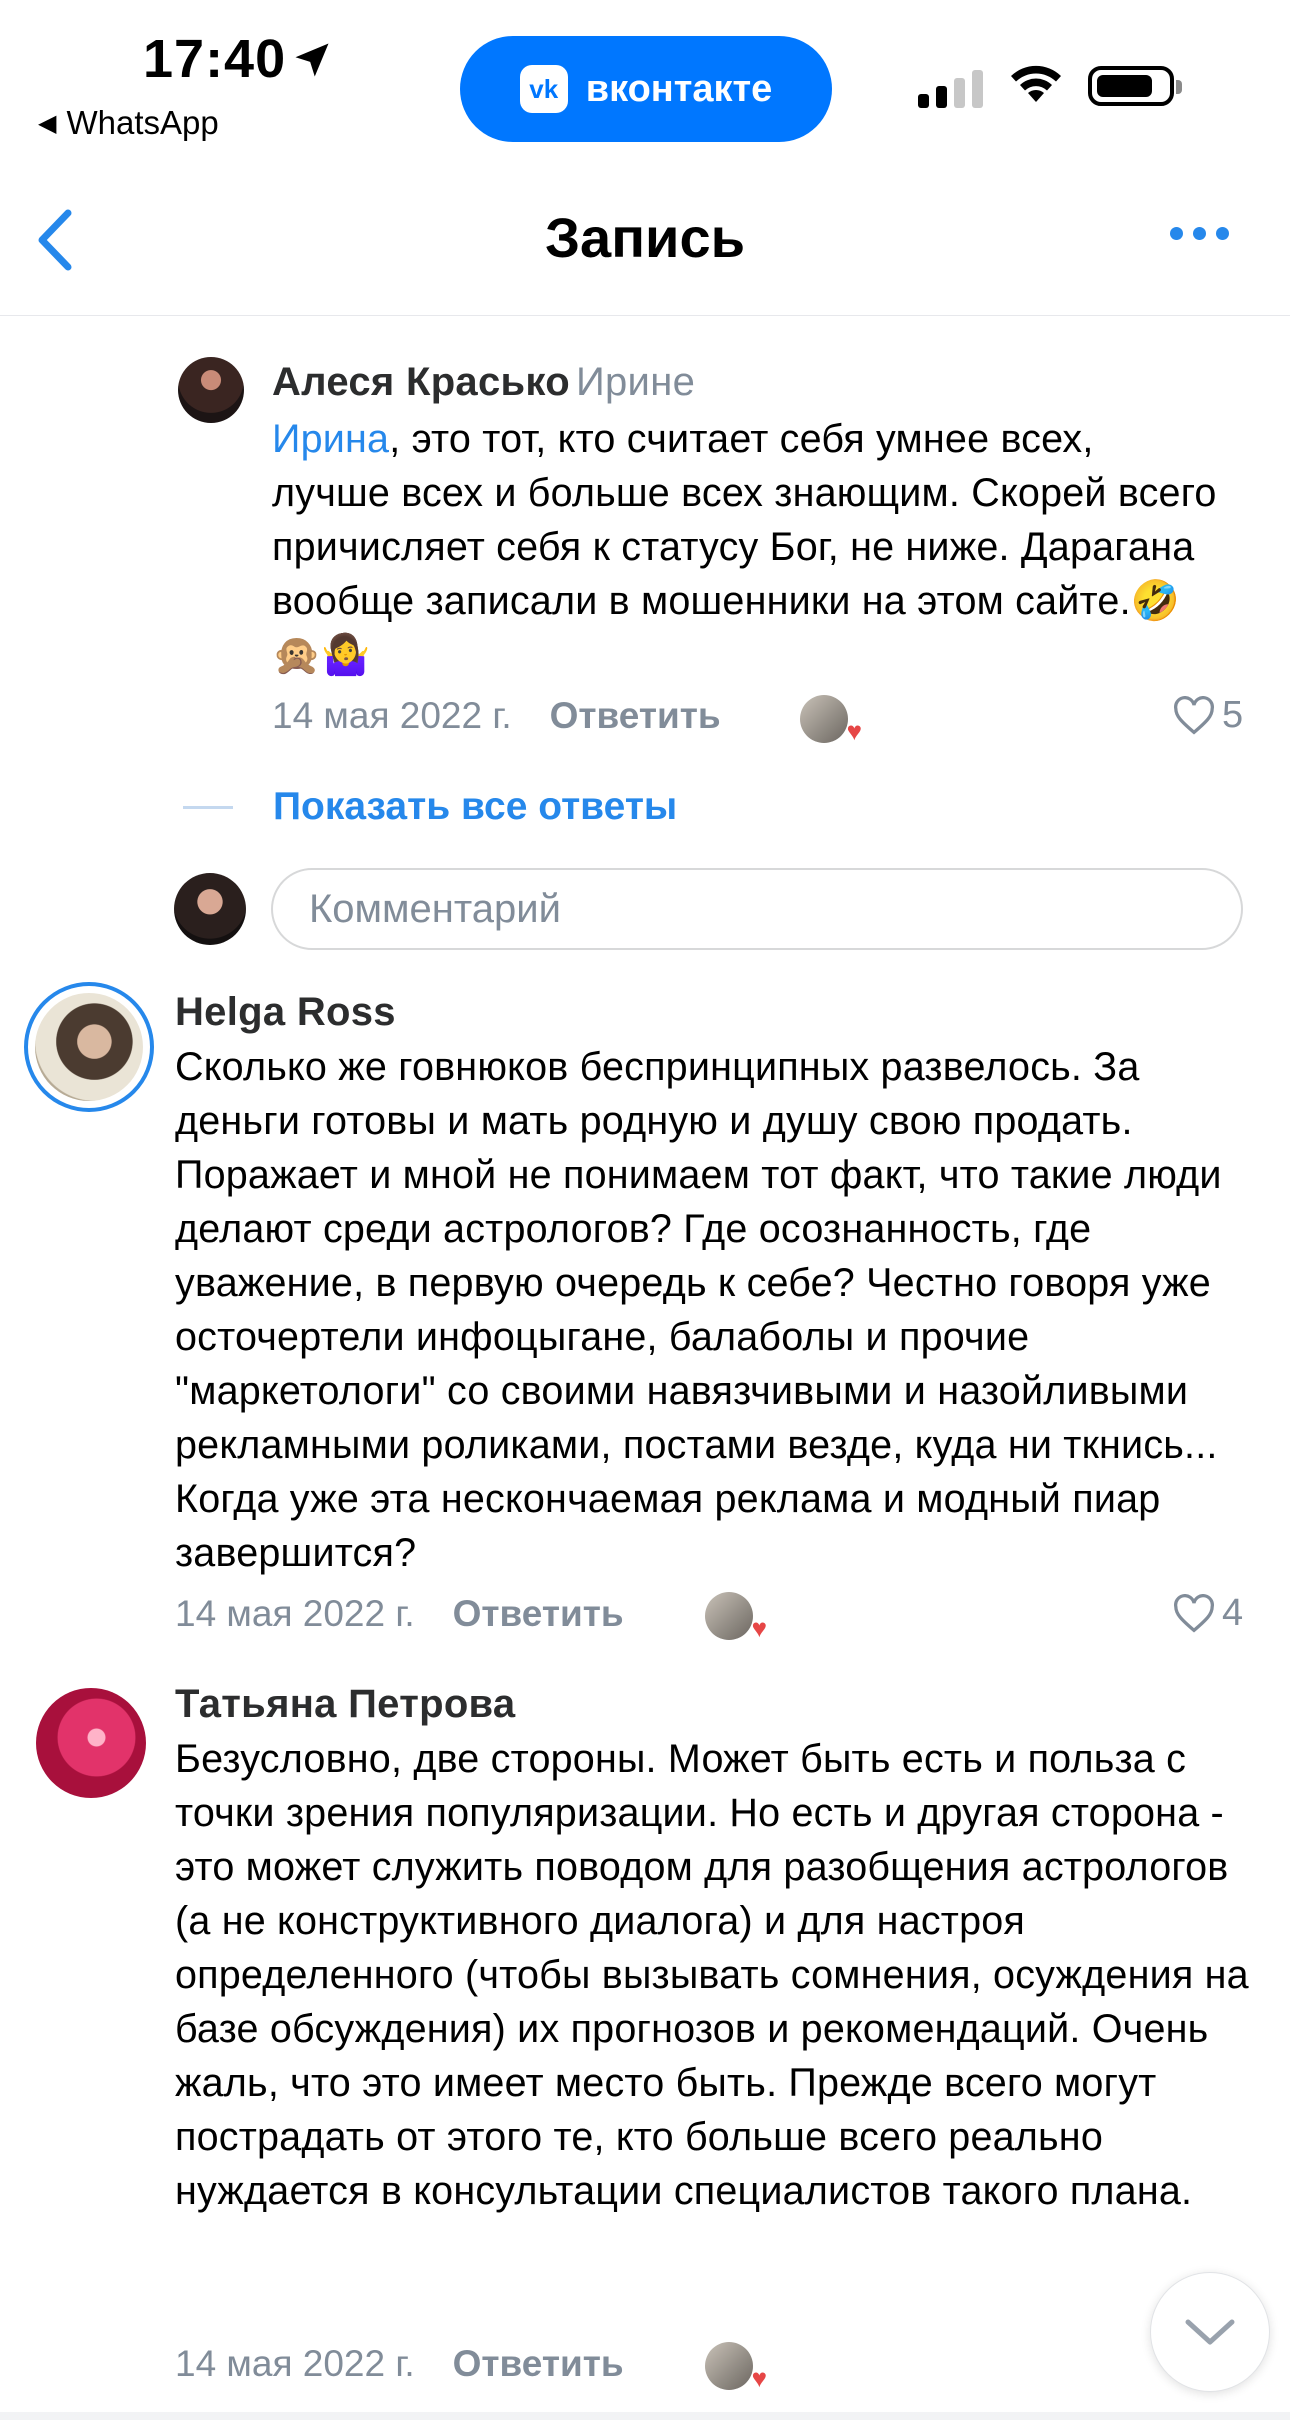 The height and width of the screenshot is (2420, 1290). Describe the element at coordinates (312, 60) in the screenshot. I see `location-arrow-icon` at that location.